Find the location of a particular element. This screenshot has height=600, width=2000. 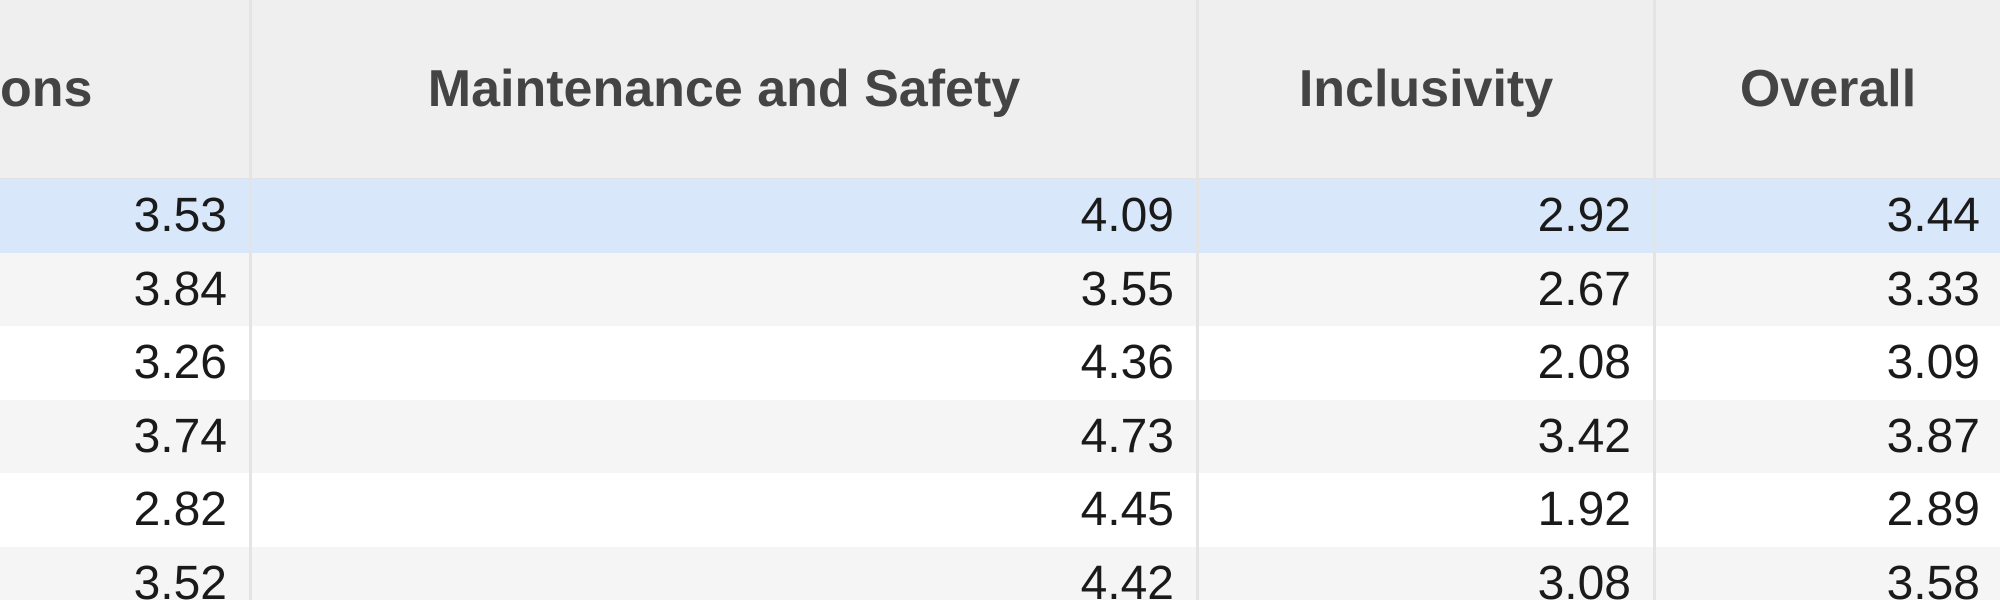

table-cell: 2.82 is located at coordinates (126, 510).